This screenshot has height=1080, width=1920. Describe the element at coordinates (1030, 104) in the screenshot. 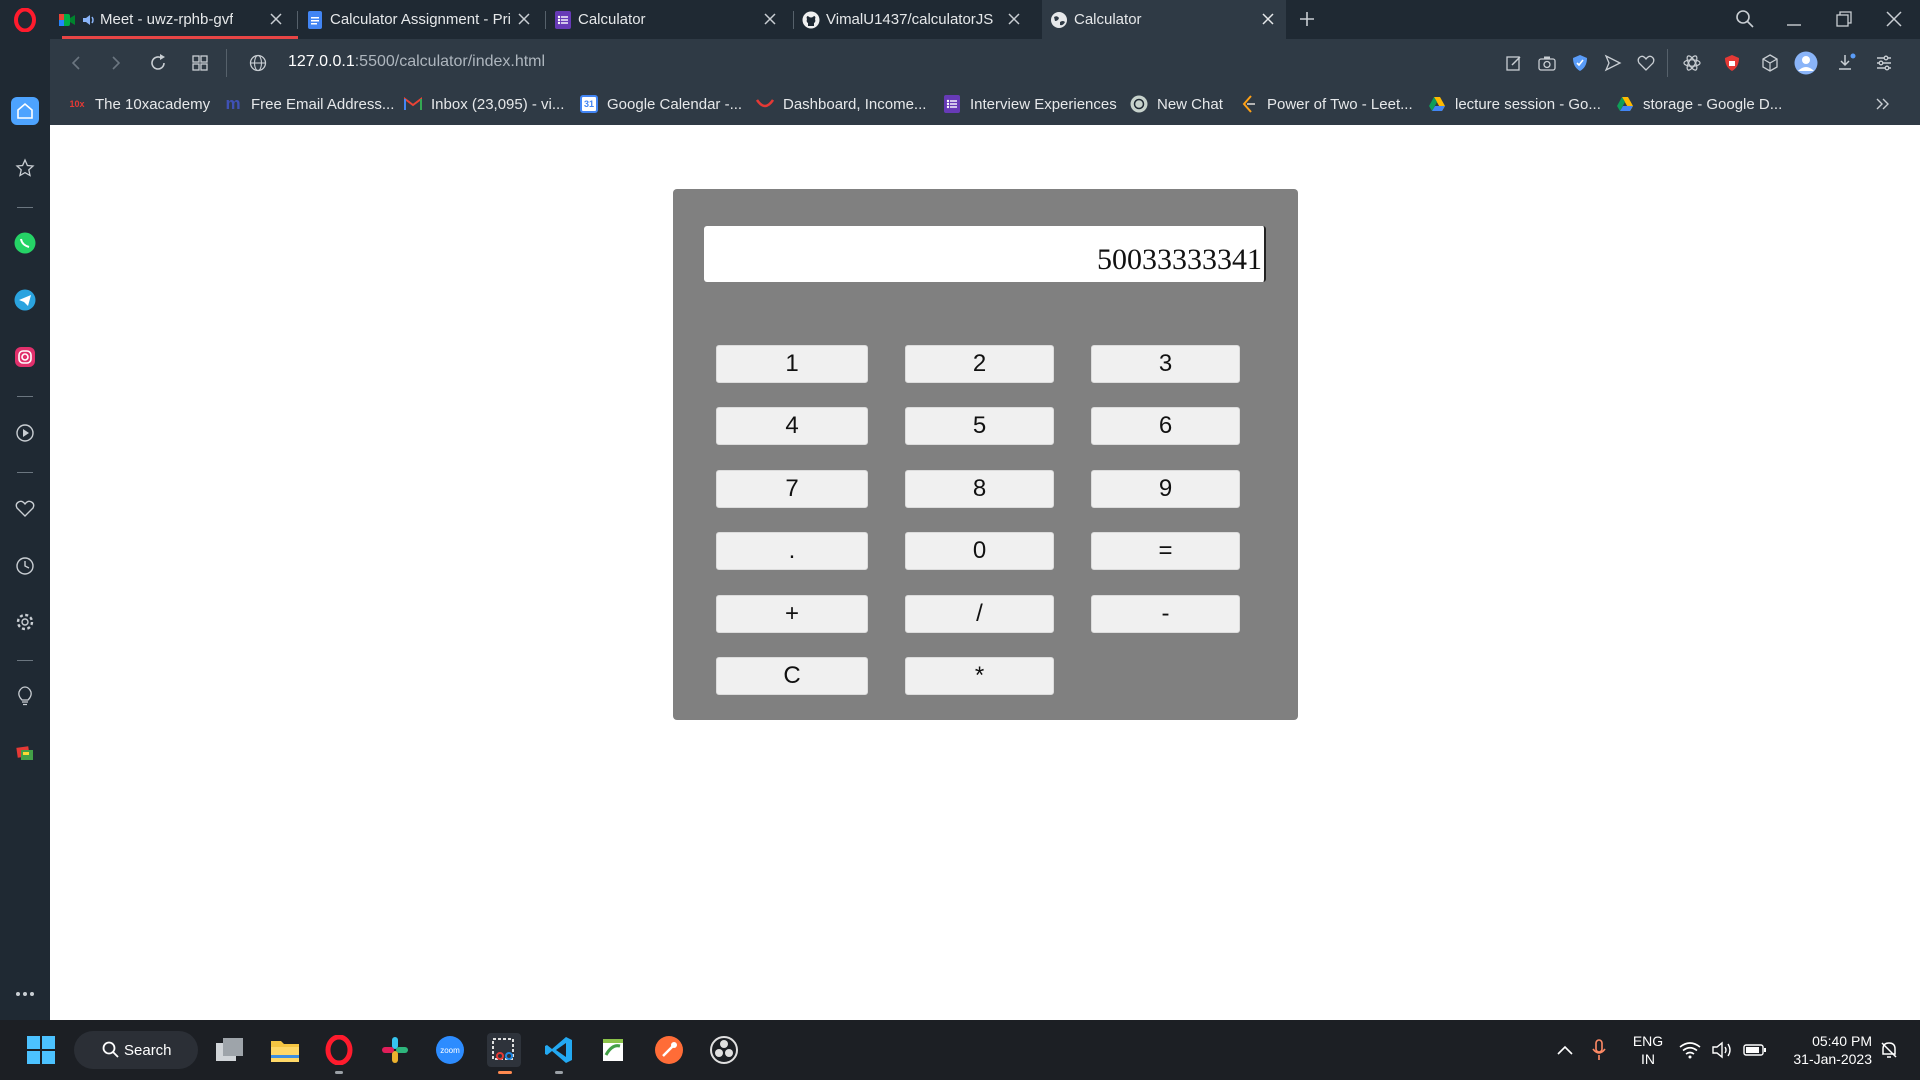

I see `bookmark-interview-experiences: Interview Experiences` at that location.